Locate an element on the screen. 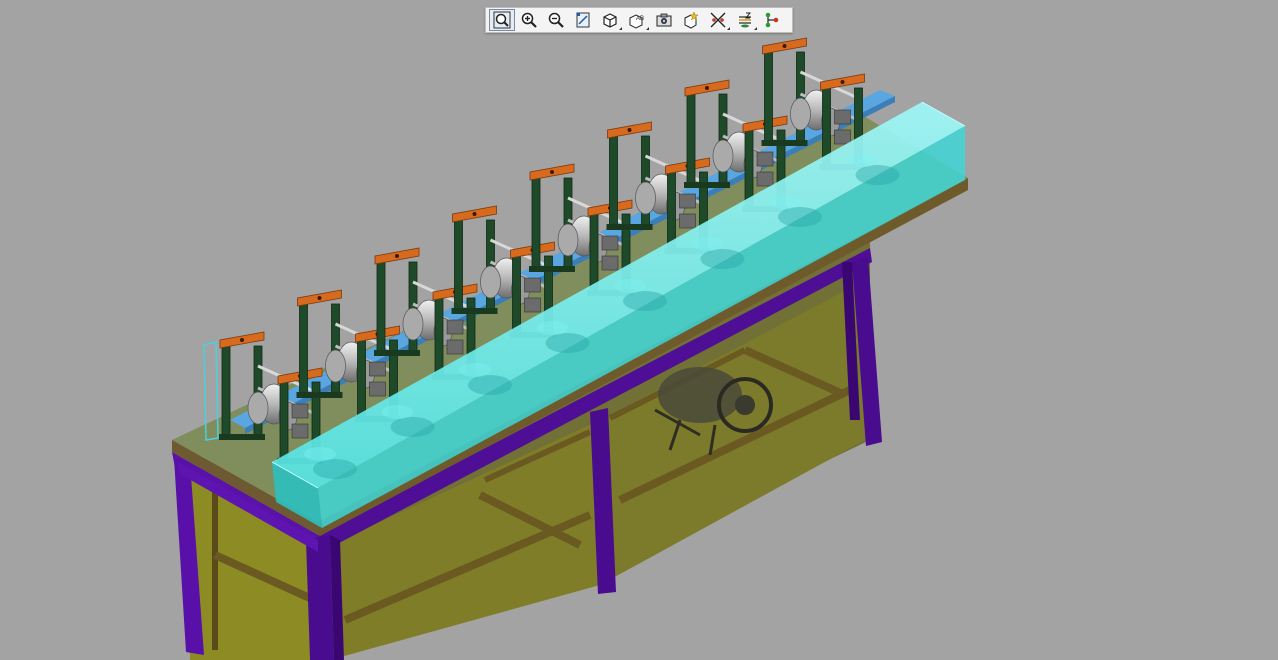  display-style-button: AB is located at coordinates (637, 20).